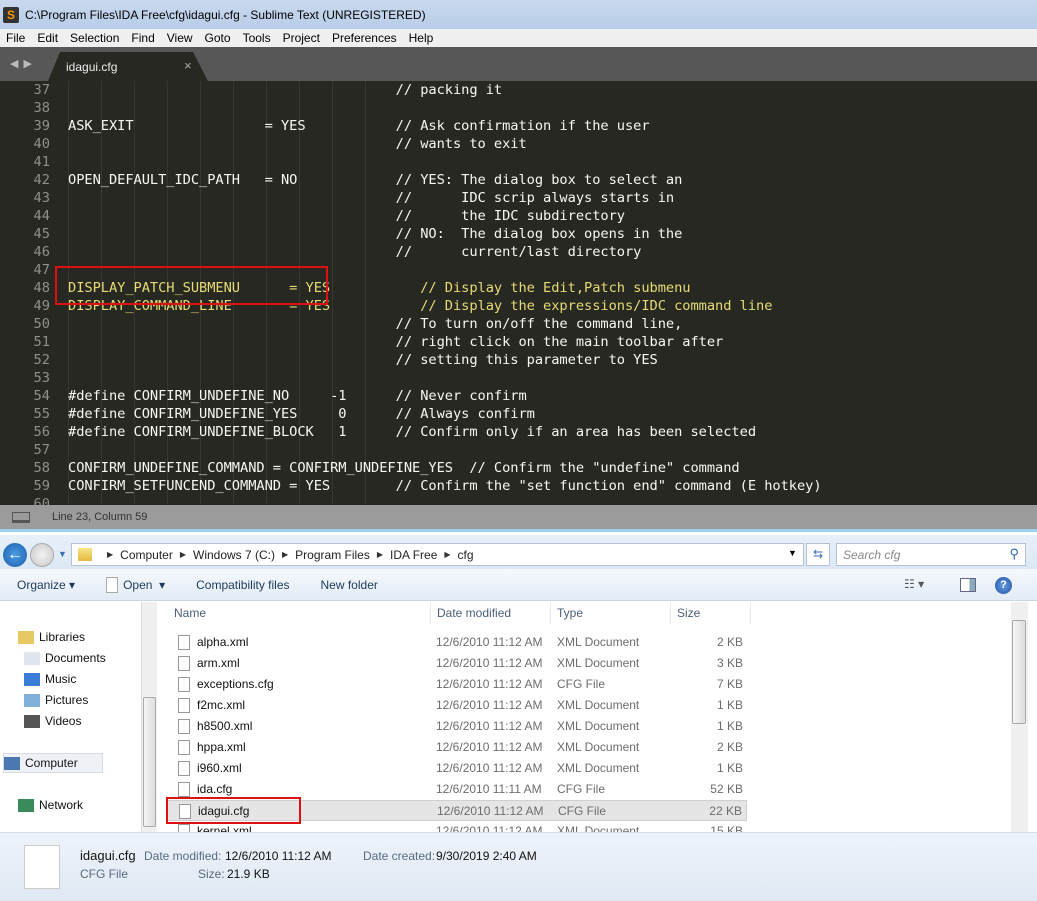  What do you see at coordinates (56, 700) in the screenshot?
I see `nav-item-pictures: Pictures` at bounding box center [56, 700].